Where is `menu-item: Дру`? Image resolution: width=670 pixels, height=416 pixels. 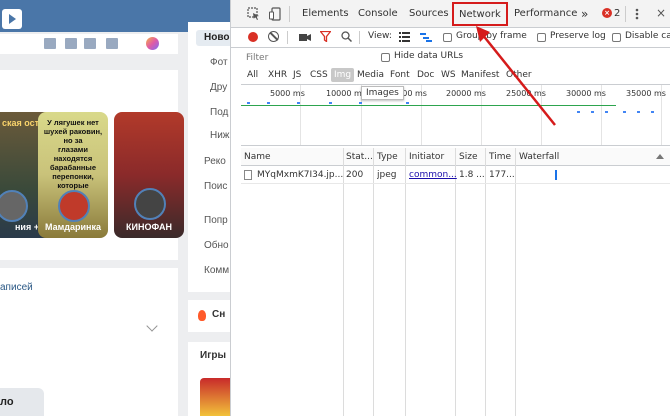 menu-item: Дру is located at coordinates (218, 87).